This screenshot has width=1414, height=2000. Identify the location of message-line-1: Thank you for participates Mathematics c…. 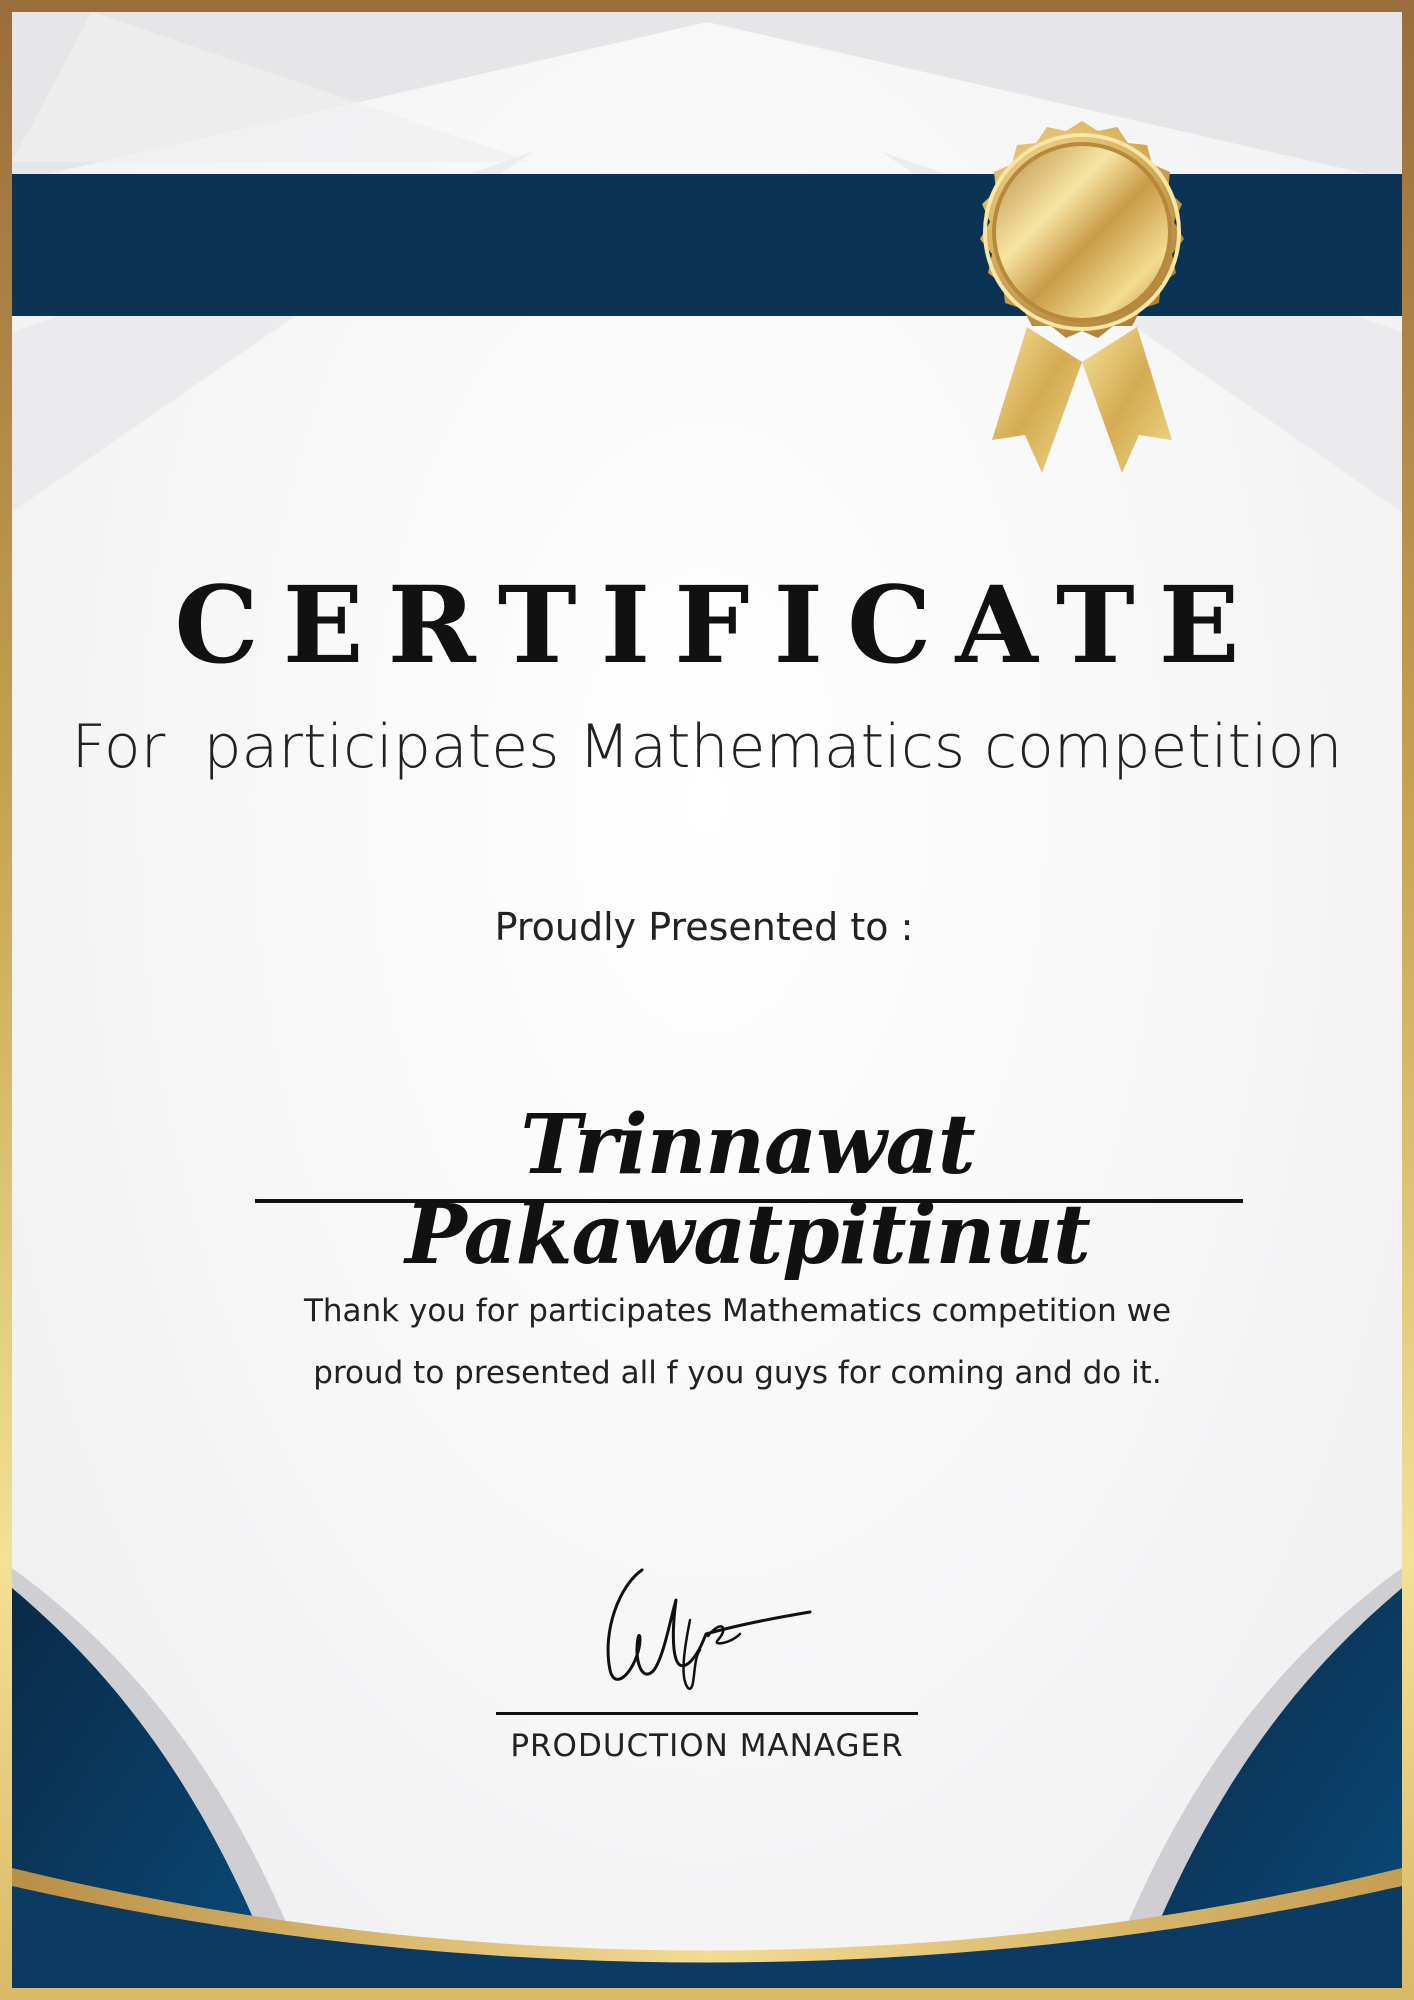
(737, 1311).